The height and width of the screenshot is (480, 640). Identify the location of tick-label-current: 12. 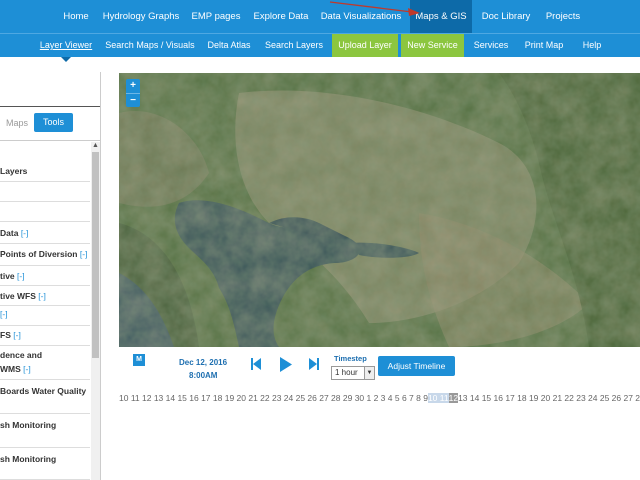
(453, 398).